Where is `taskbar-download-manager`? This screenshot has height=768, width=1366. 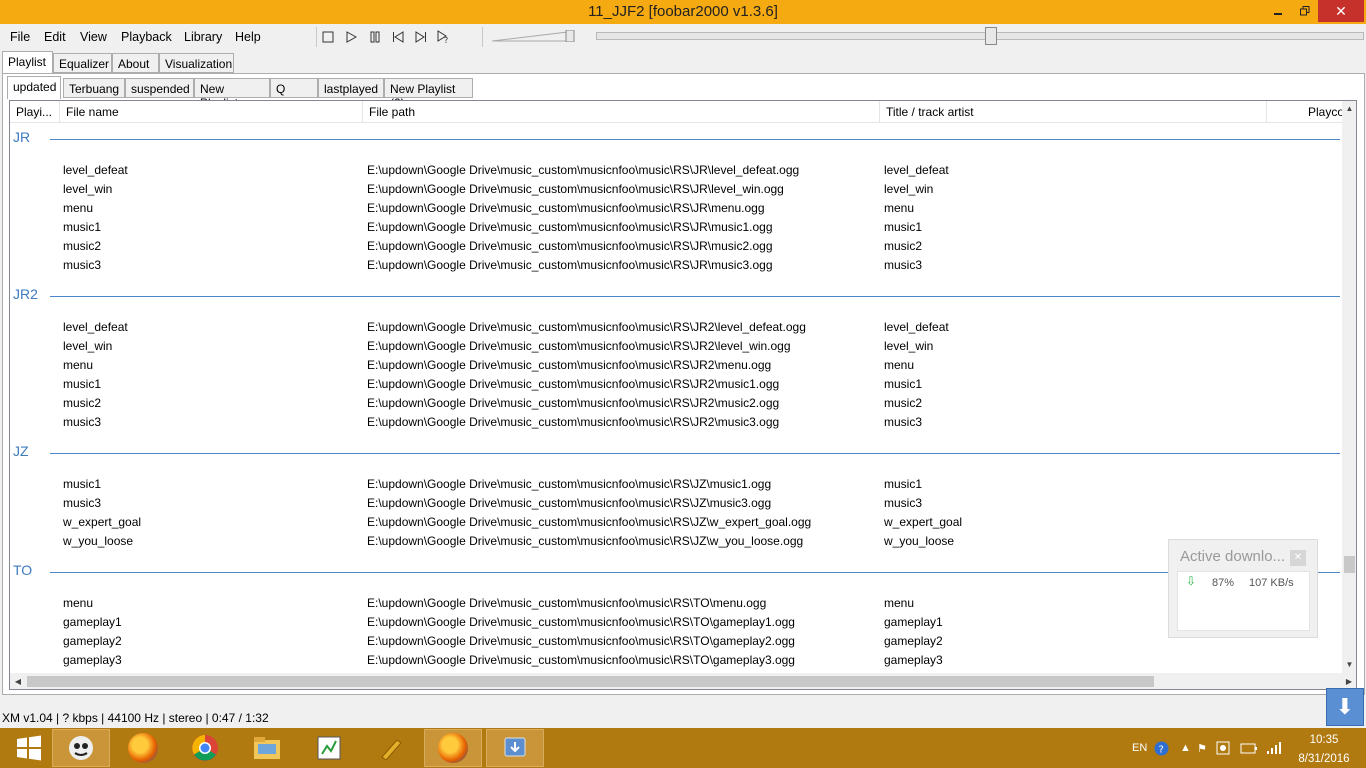
taskbar-download-manager is located at coordinates (515, 748).